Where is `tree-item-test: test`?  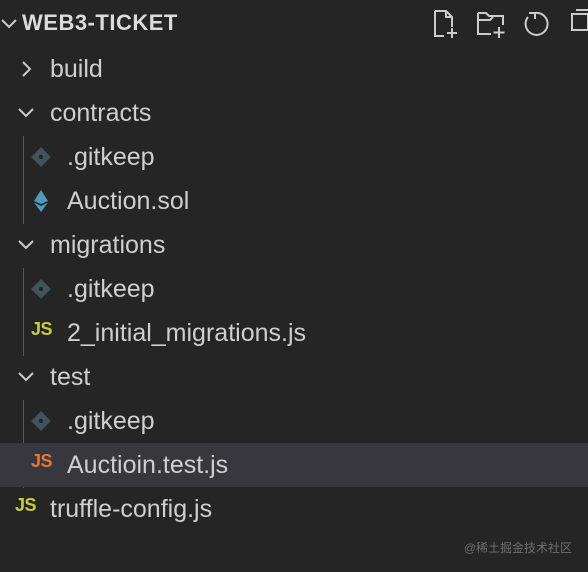
tree-item-test: test is located at coordinates (294, 377).